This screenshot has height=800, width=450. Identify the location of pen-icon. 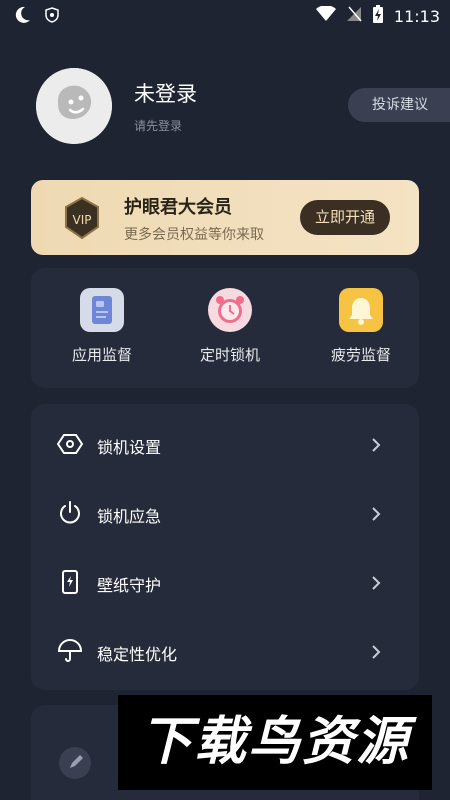
(75, 763).